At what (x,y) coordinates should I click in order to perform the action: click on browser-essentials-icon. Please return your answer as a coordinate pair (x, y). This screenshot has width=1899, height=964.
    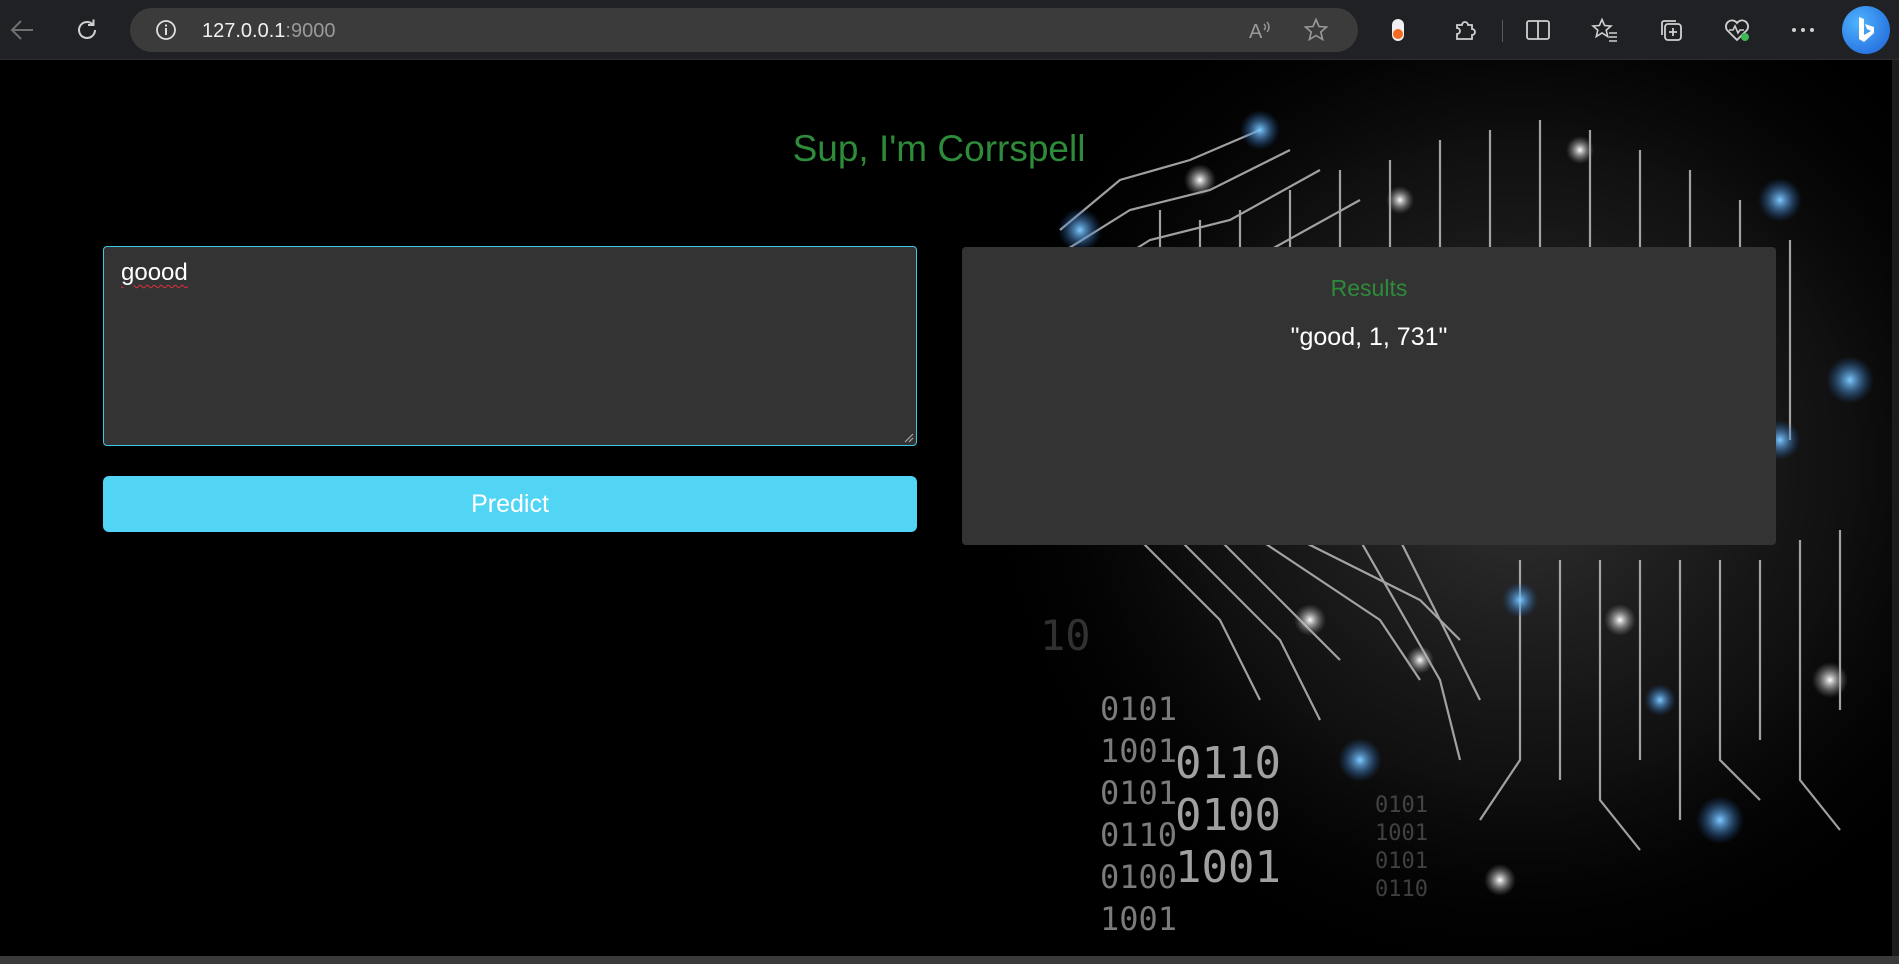
    Looking at the image, I should click on (1737, 30).